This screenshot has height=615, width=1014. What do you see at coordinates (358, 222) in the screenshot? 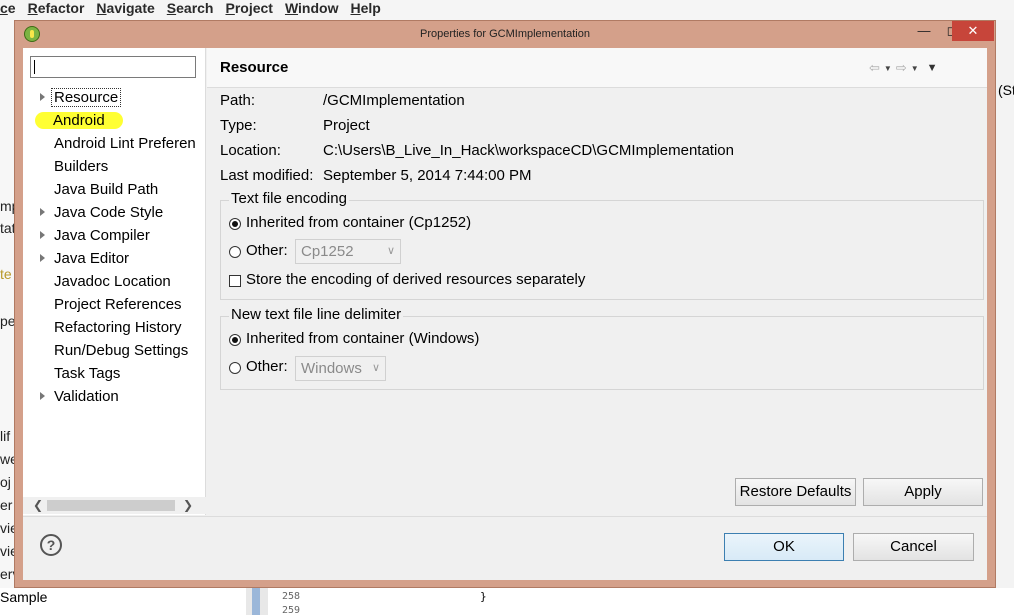
I see `encoding-inherited-label: Inherited from container (Cp1252)` at bounding box center [358, 222].